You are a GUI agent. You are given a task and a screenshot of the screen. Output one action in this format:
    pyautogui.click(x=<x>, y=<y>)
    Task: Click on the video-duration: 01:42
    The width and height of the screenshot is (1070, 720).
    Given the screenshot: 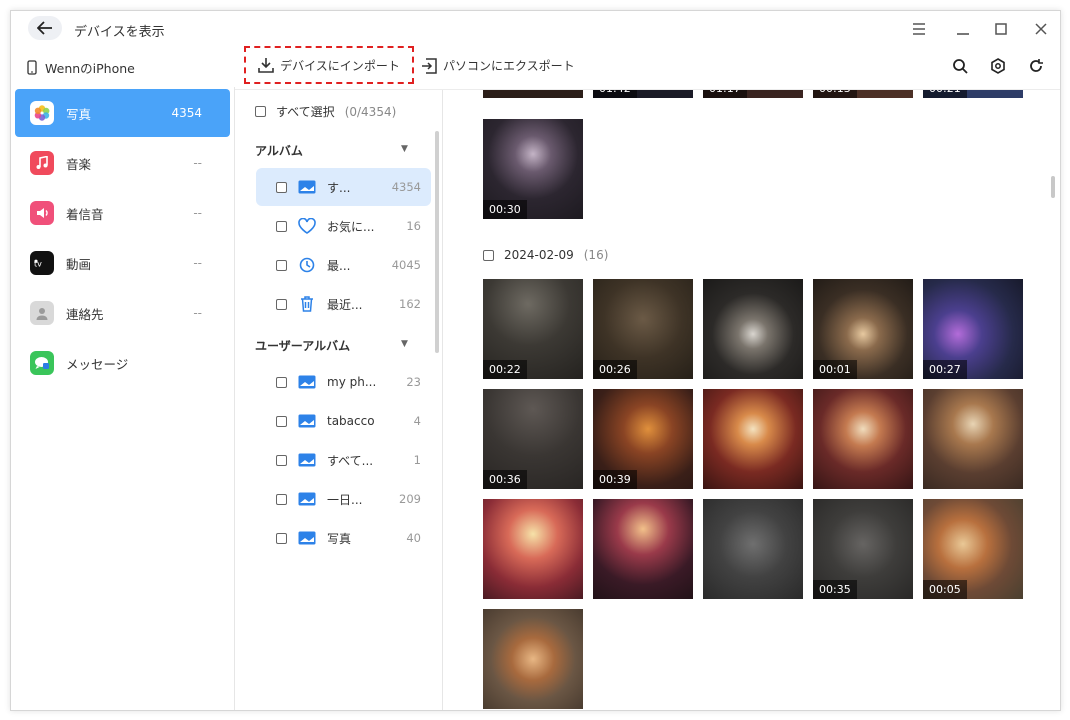 What is the action you would take?
    pyautogui.click(x=615, y=94)
    